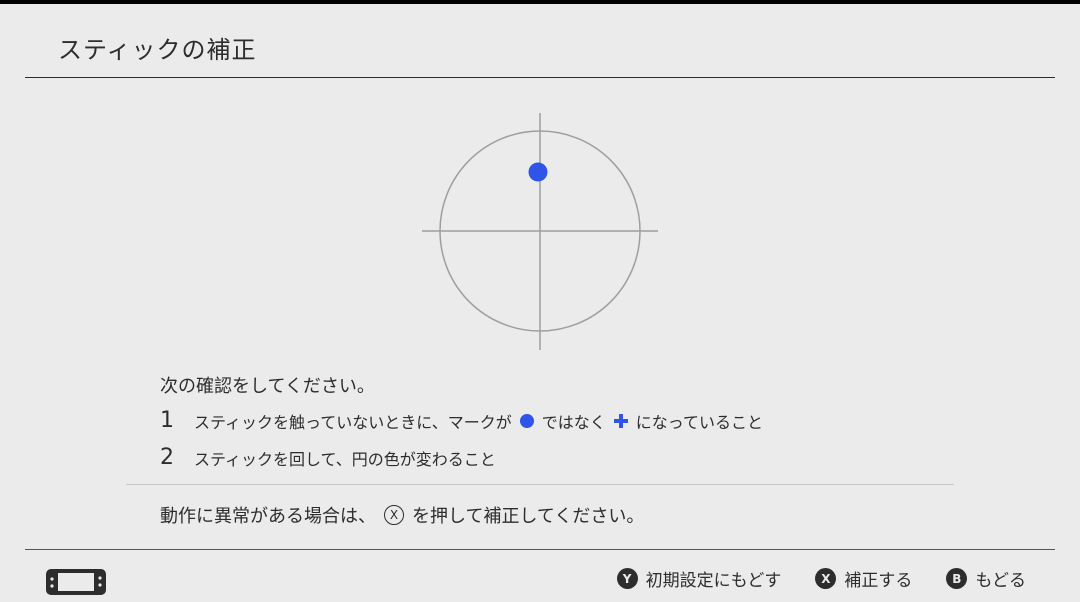 The image size is (1080, 602). I want to click on instruction-step-1: 1 スティックを触っていないときに、マークが ではなく になっていること, so click(461, 420).